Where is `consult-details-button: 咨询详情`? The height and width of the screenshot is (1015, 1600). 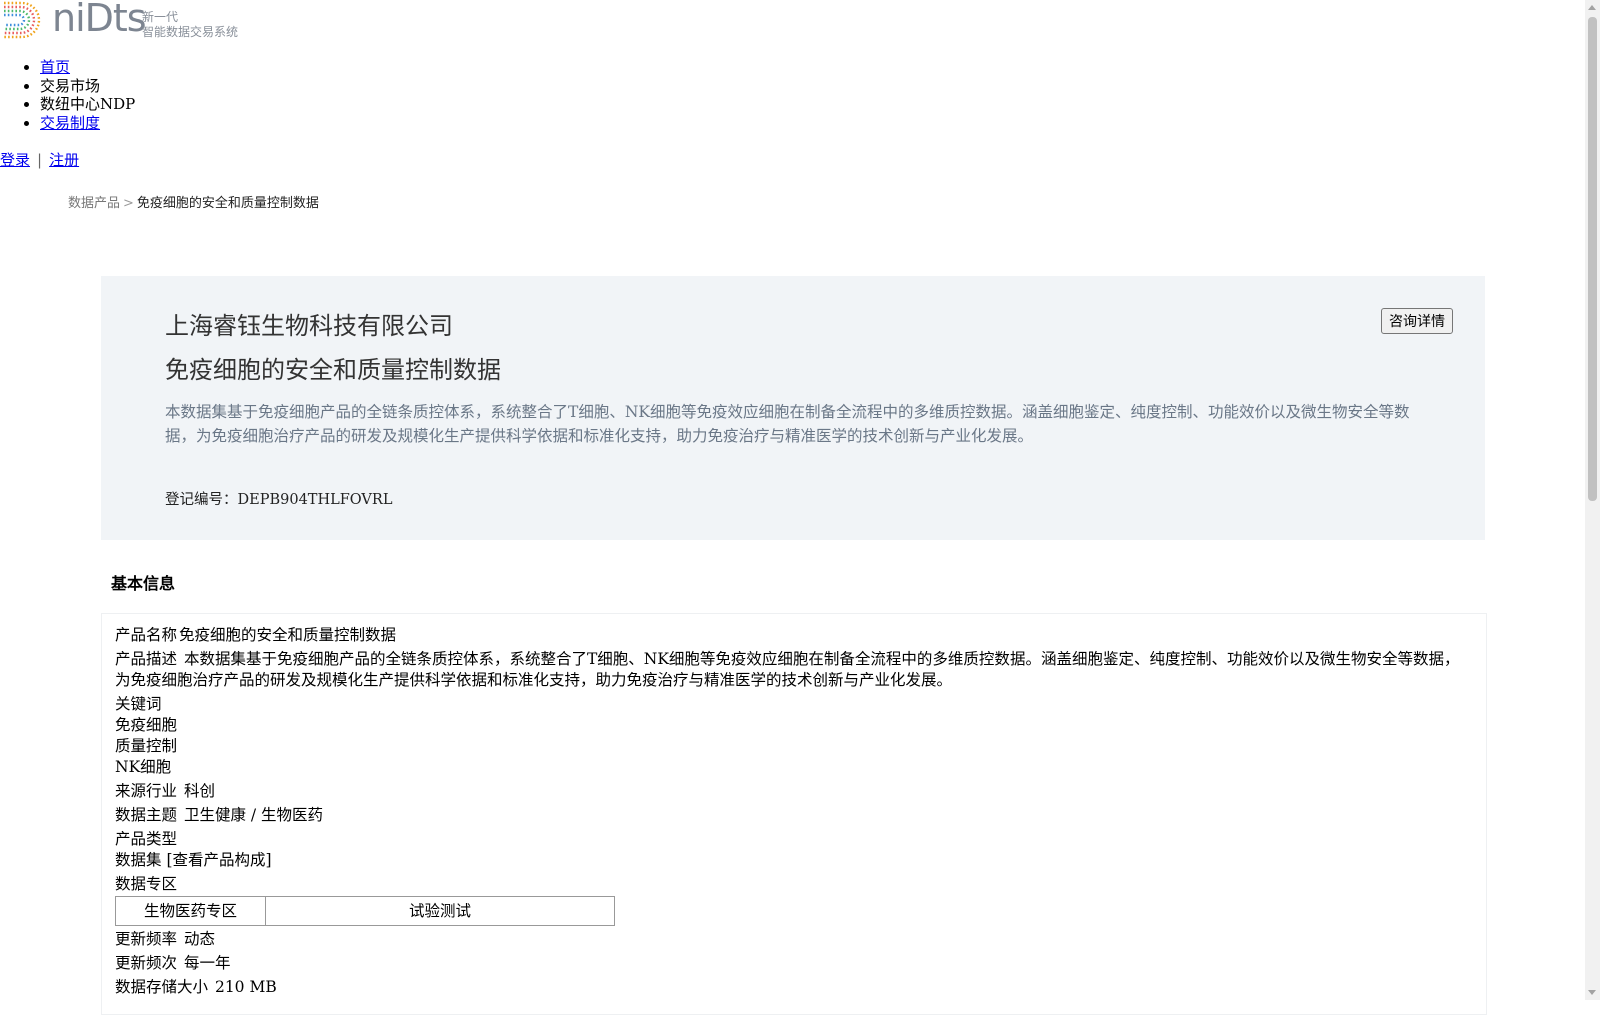 consult-details-button: 咨询详情 is located at coordinates (1417, 321).